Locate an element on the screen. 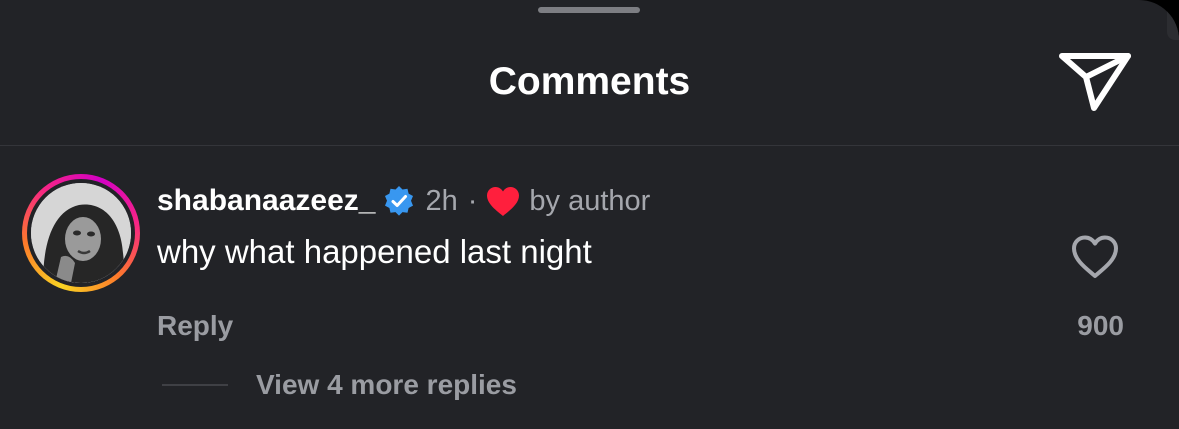  liked-by-author-label: by author is located at coordinates (590, 200).